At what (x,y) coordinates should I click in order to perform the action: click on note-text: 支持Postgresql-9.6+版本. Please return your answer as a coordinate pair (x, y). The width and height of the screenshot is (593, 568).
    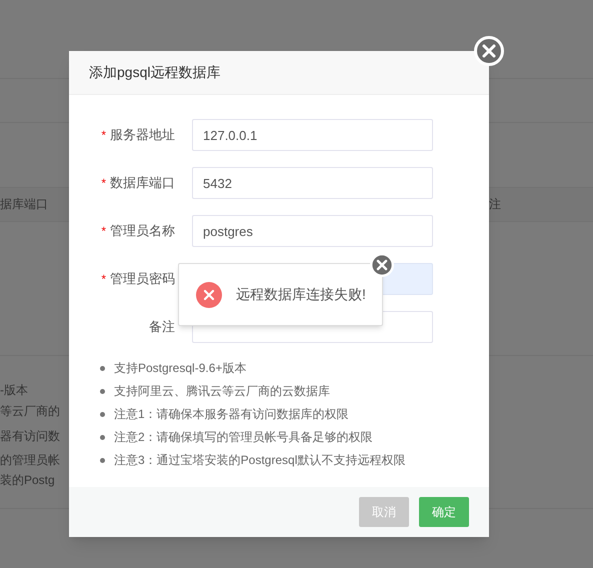
    Looking at the image, I should click on (180, 368).